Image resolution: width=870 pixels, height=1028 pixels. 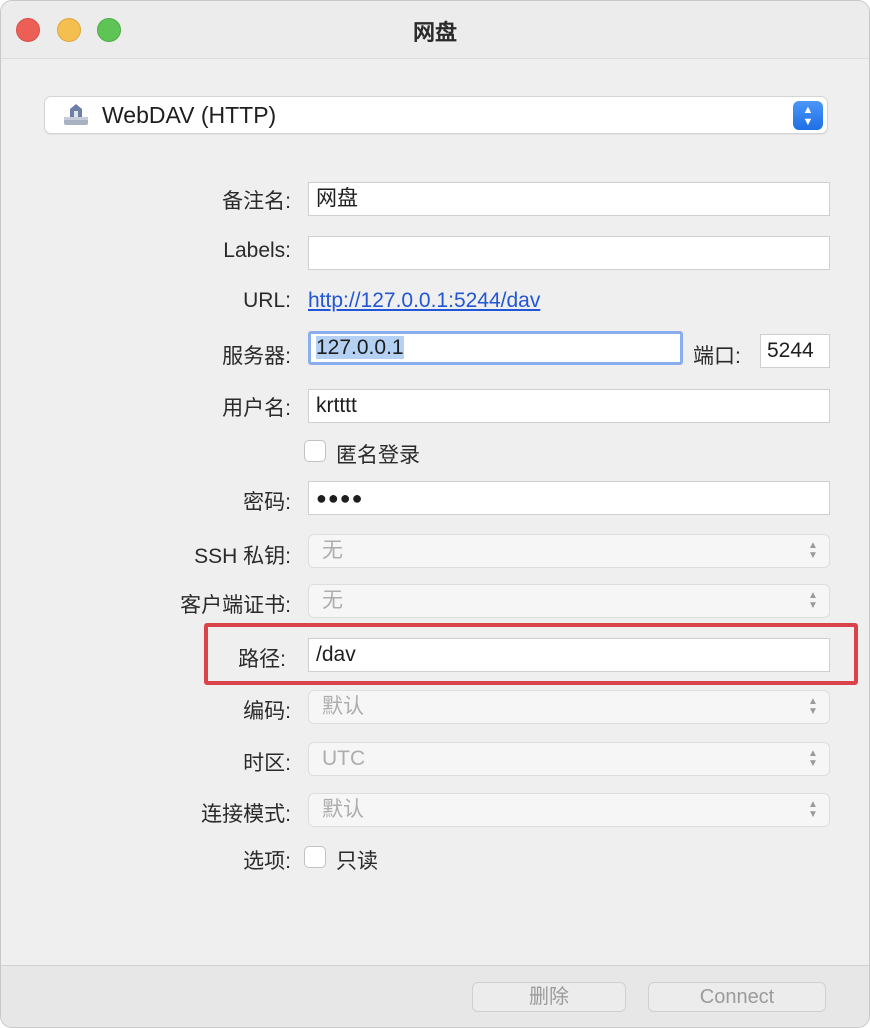 What do you see at coordinates (569, 498) in the screenshot?
I see `password-field: ●●●●` at bounding box center [569, 498].